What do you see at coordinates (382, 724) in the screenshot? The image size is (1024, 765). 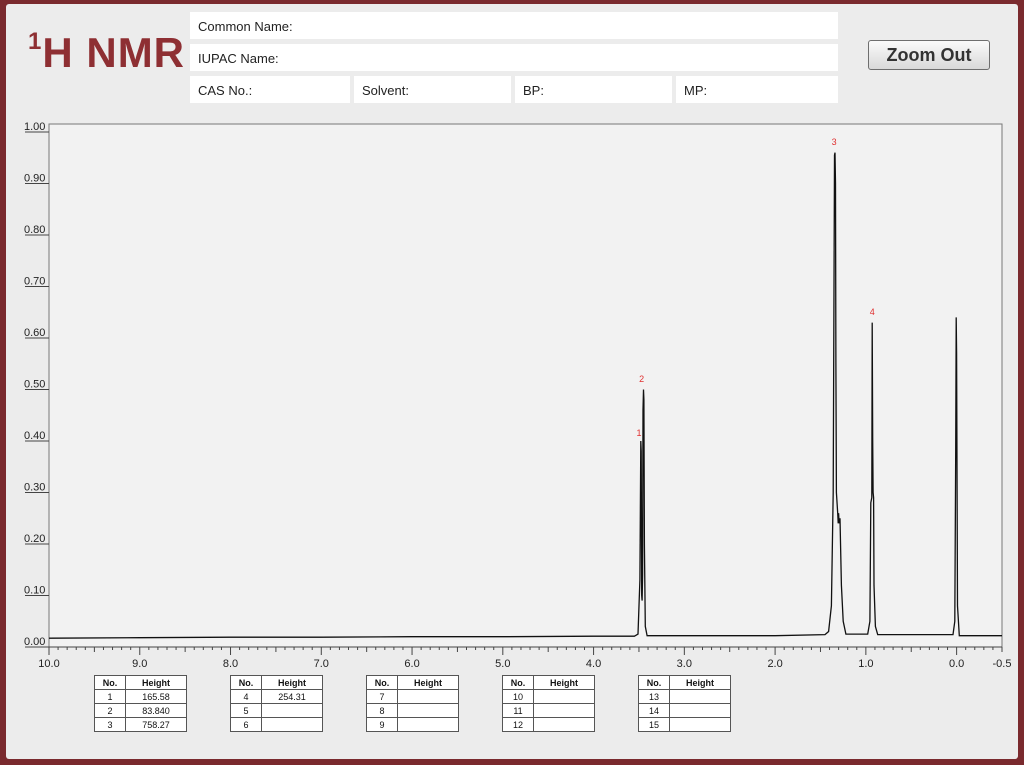 I see `peak-no: 9` at bounding box center [382, 724].